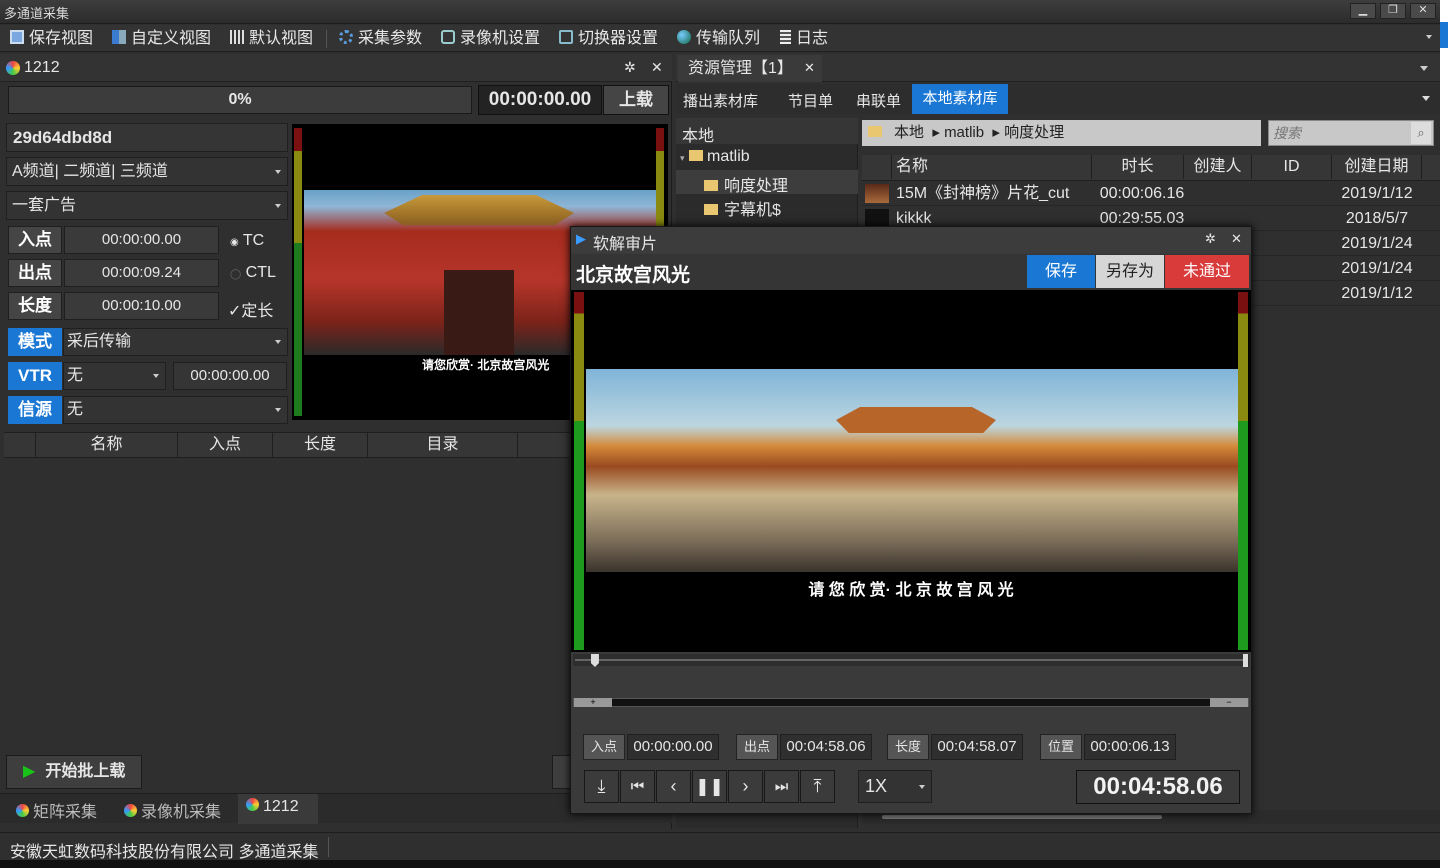 Image resolution: width=1448 pixels, height=868 pixels. What do you see at coordinates (22, 810) in the screenshot?
I see `channel-icon` at bounding box center [22, 810].